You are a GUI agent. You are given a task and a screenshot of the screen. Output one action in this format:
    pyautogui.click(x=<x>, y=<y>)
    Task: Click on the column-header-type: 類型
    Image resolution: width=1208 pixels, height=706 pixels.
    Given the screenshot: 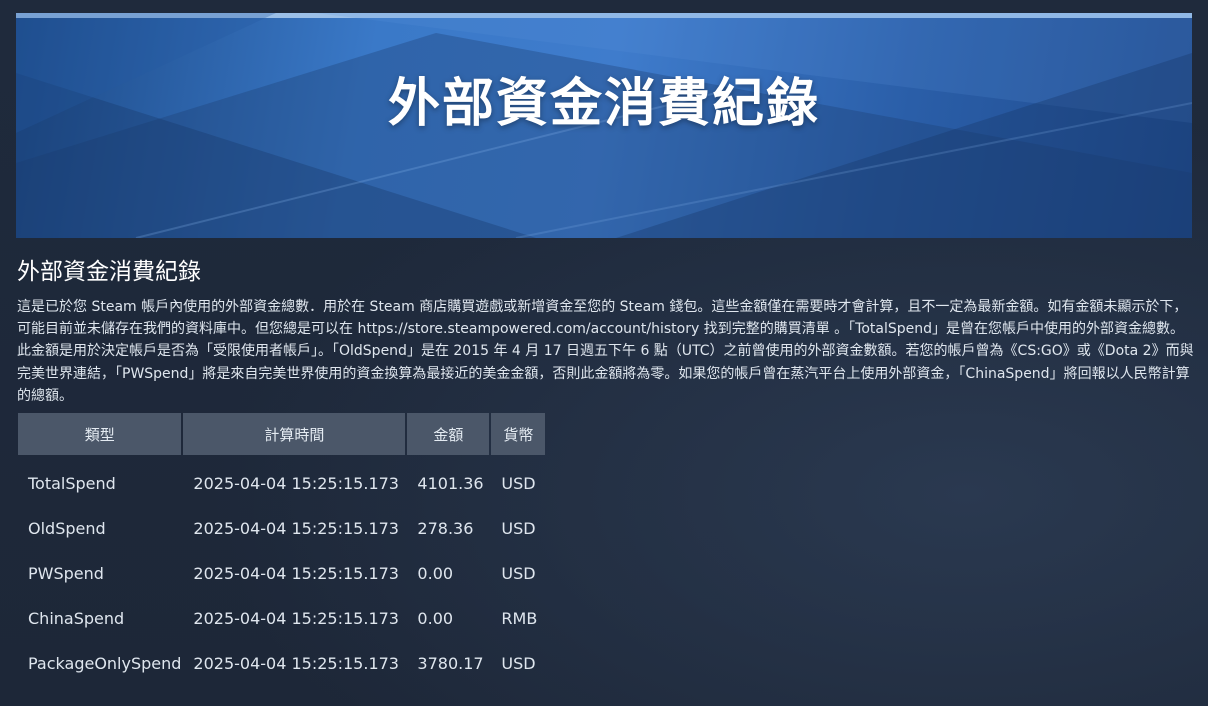 What is the action you would take?
    pyautogui.click(x=100, y=434)
    